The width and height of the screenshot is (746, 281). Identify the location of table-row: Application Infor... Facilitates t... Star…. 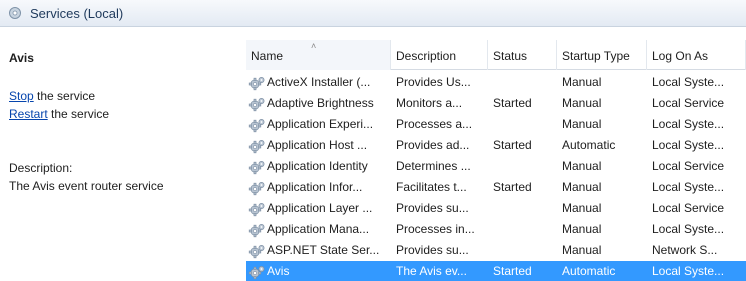
(496, 187).